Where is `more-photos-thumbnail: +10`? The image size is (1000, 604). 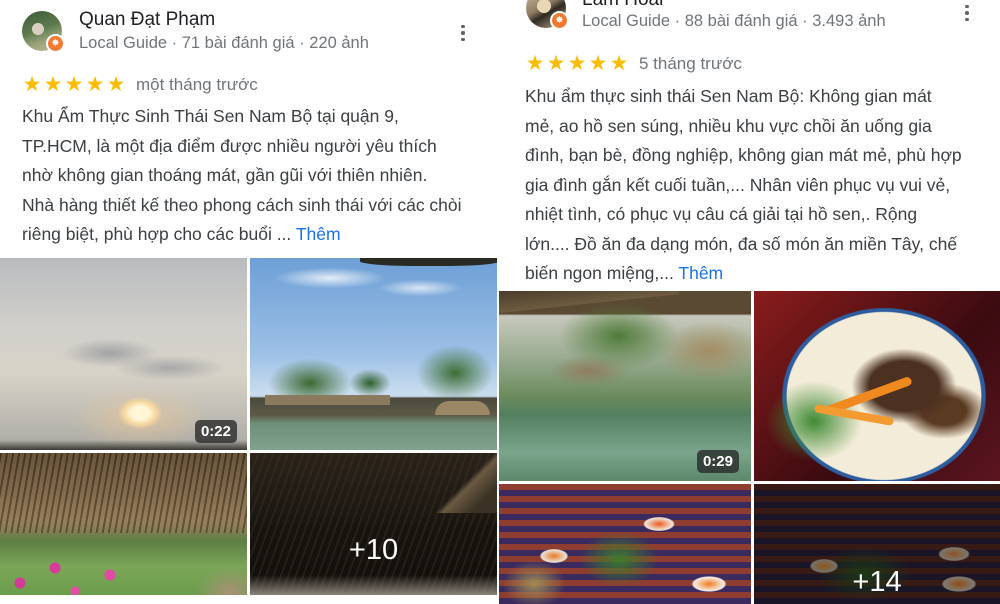
more-photos-thumbnail: +10 is located at coordinates (373, 524).